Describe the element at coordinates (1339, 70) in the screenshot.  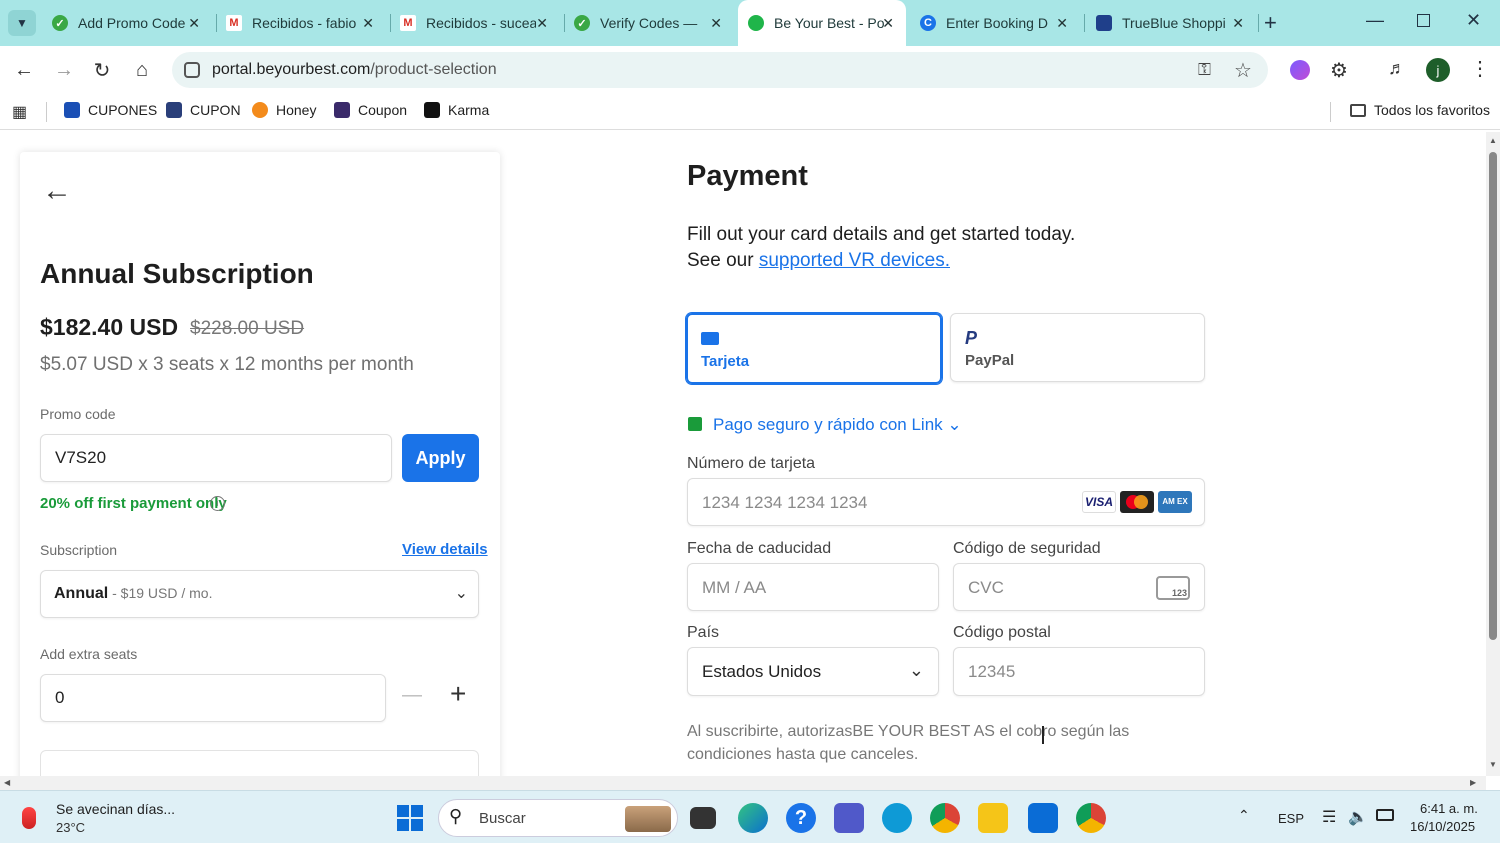
I see `extensions-icon: ⚙` at that location.